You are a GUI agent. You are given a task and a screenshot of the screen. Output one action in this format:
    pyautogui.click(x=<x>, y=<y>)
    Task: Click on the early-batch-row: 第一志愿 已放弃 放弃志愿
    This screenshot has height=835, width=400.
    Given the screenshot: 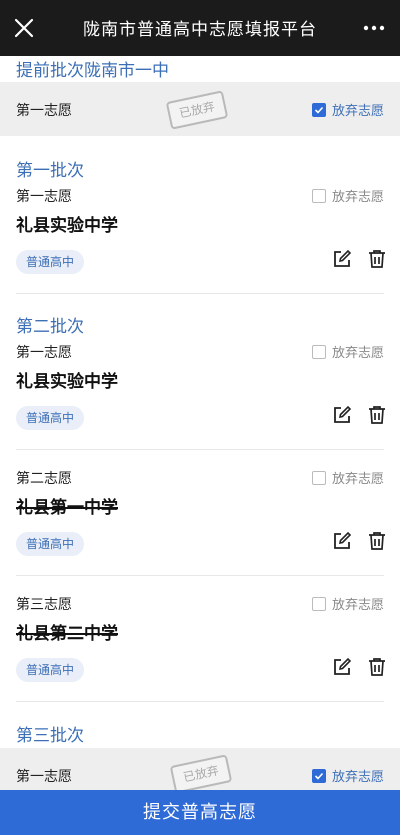 What is the action you would take?
    pyautogui.click(x=200, y=109)
    